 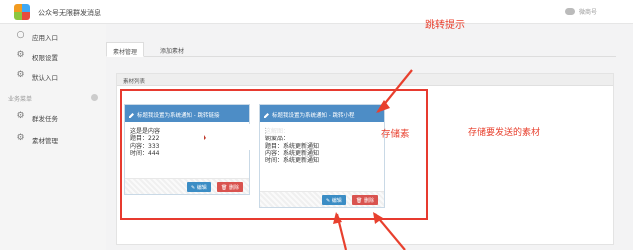 I want to click on sidebar-item-permissions: ⚙ 权限设置, so click(x=53, y=56).